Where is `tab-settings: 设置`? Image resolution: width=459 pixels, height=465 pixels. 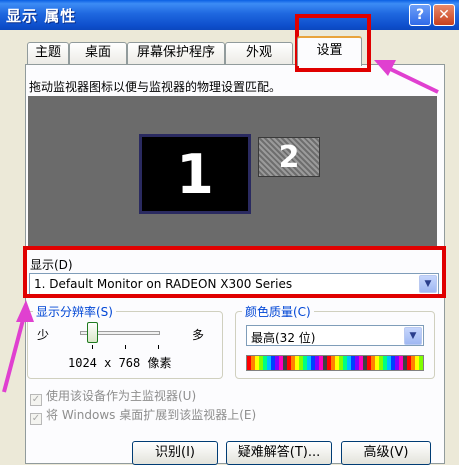
tab-settings: 设置 is located at coordinates (329, 51).